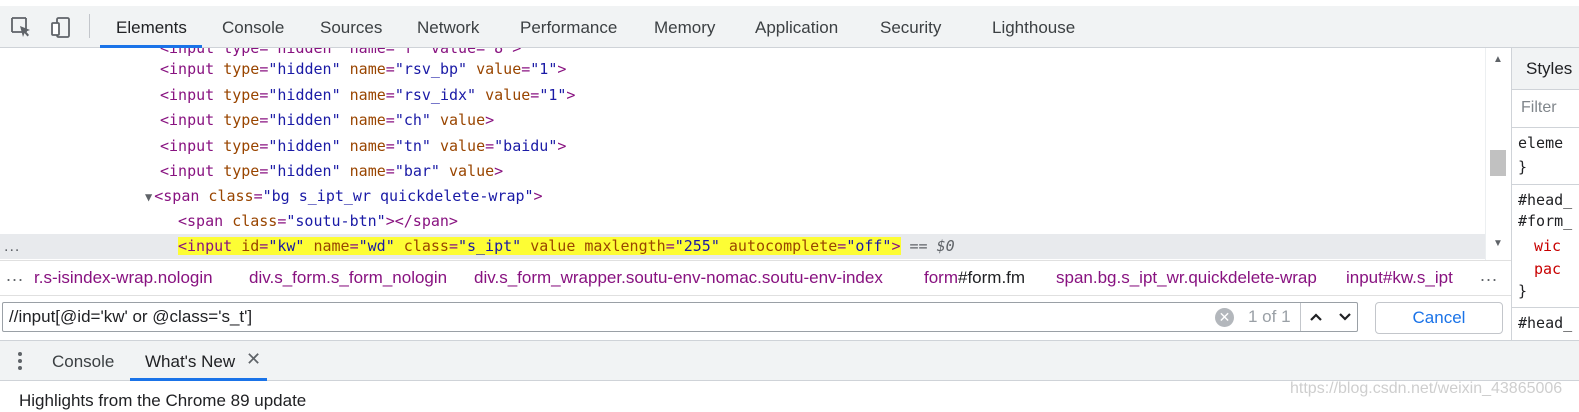  What do you see at coordinates (435, 95) in the screenshot?
I see `attr-value: "rsv_idx"` at bounding box center [435, 95].